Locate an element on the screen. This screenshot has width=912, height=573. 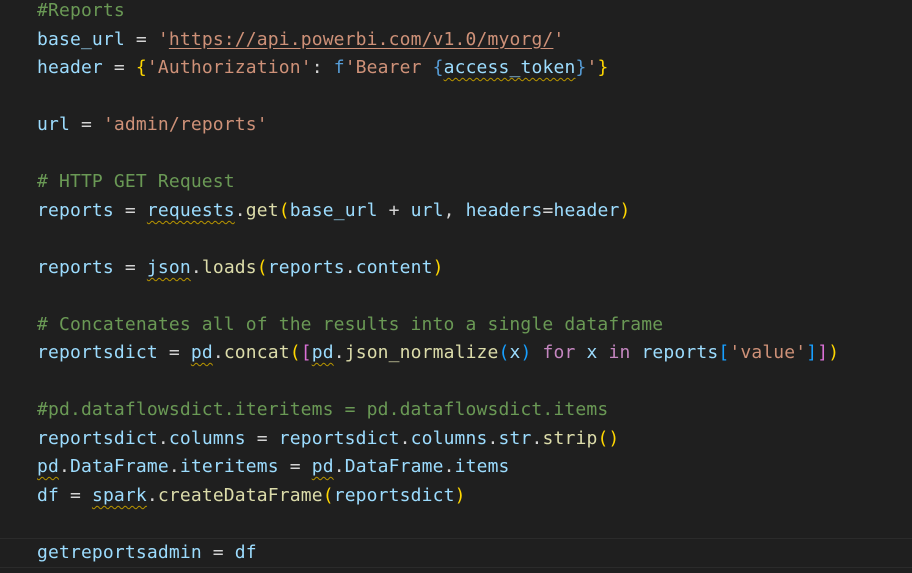
comma: , is located at coordinates (454, 210).